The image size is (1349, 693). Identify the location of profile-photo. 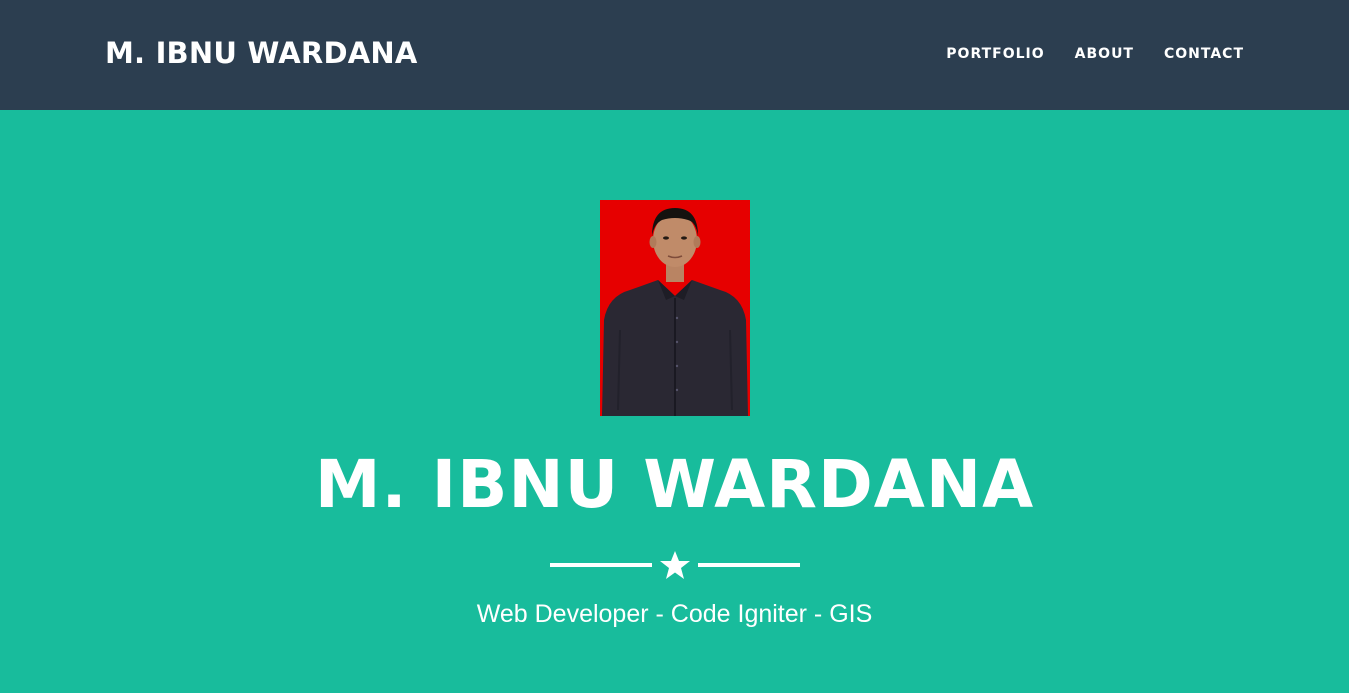
(675, 308).